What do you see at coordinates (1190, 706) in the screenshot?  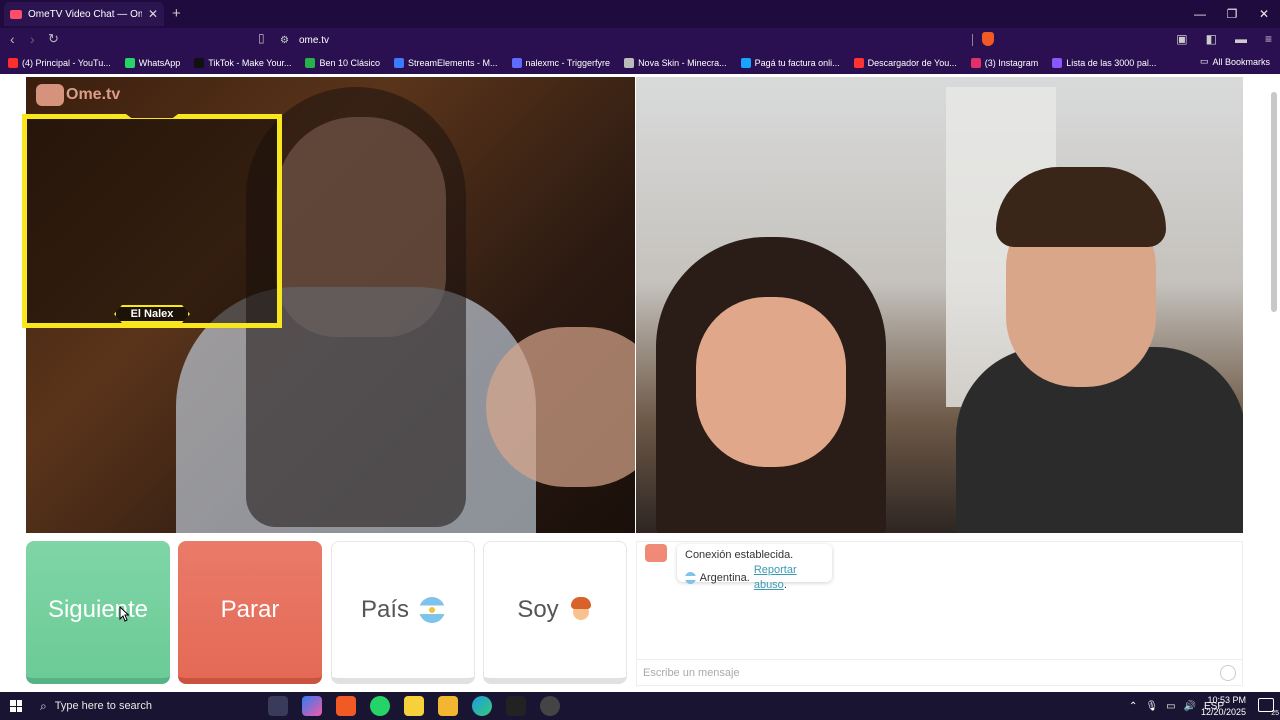 I see `volume-icon: 🔊` at bounding box center [1190, 706].